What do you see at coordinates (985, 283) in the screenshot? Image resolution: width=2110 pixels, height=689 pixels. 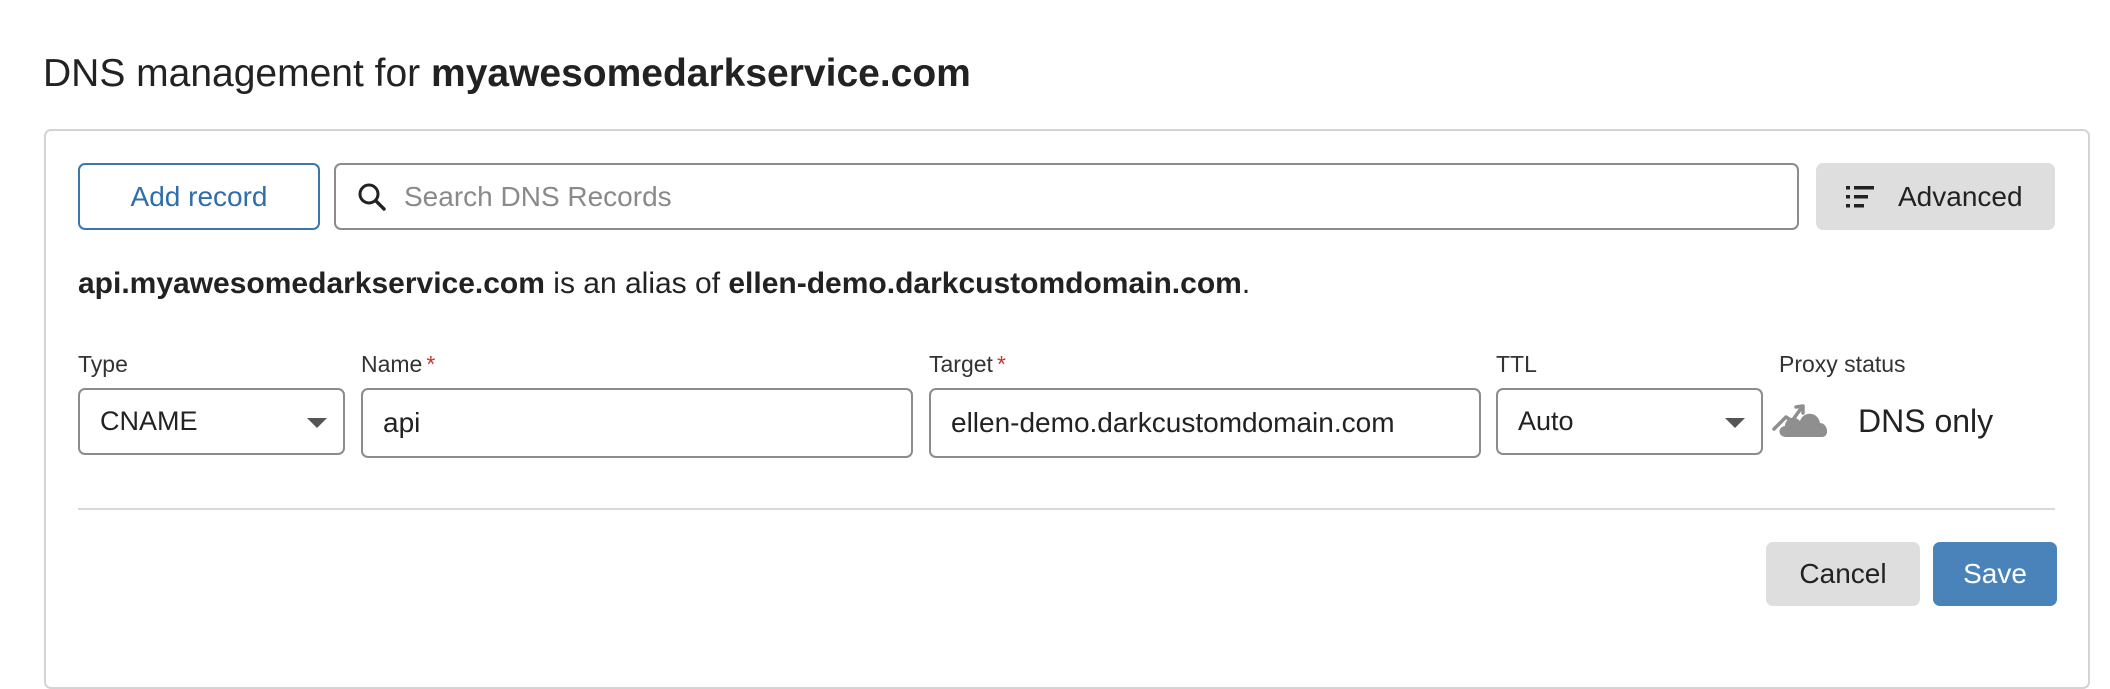 I see `alias-target: ellen-demo.darkcustomdomain.com` at bounding box center [985, 283].